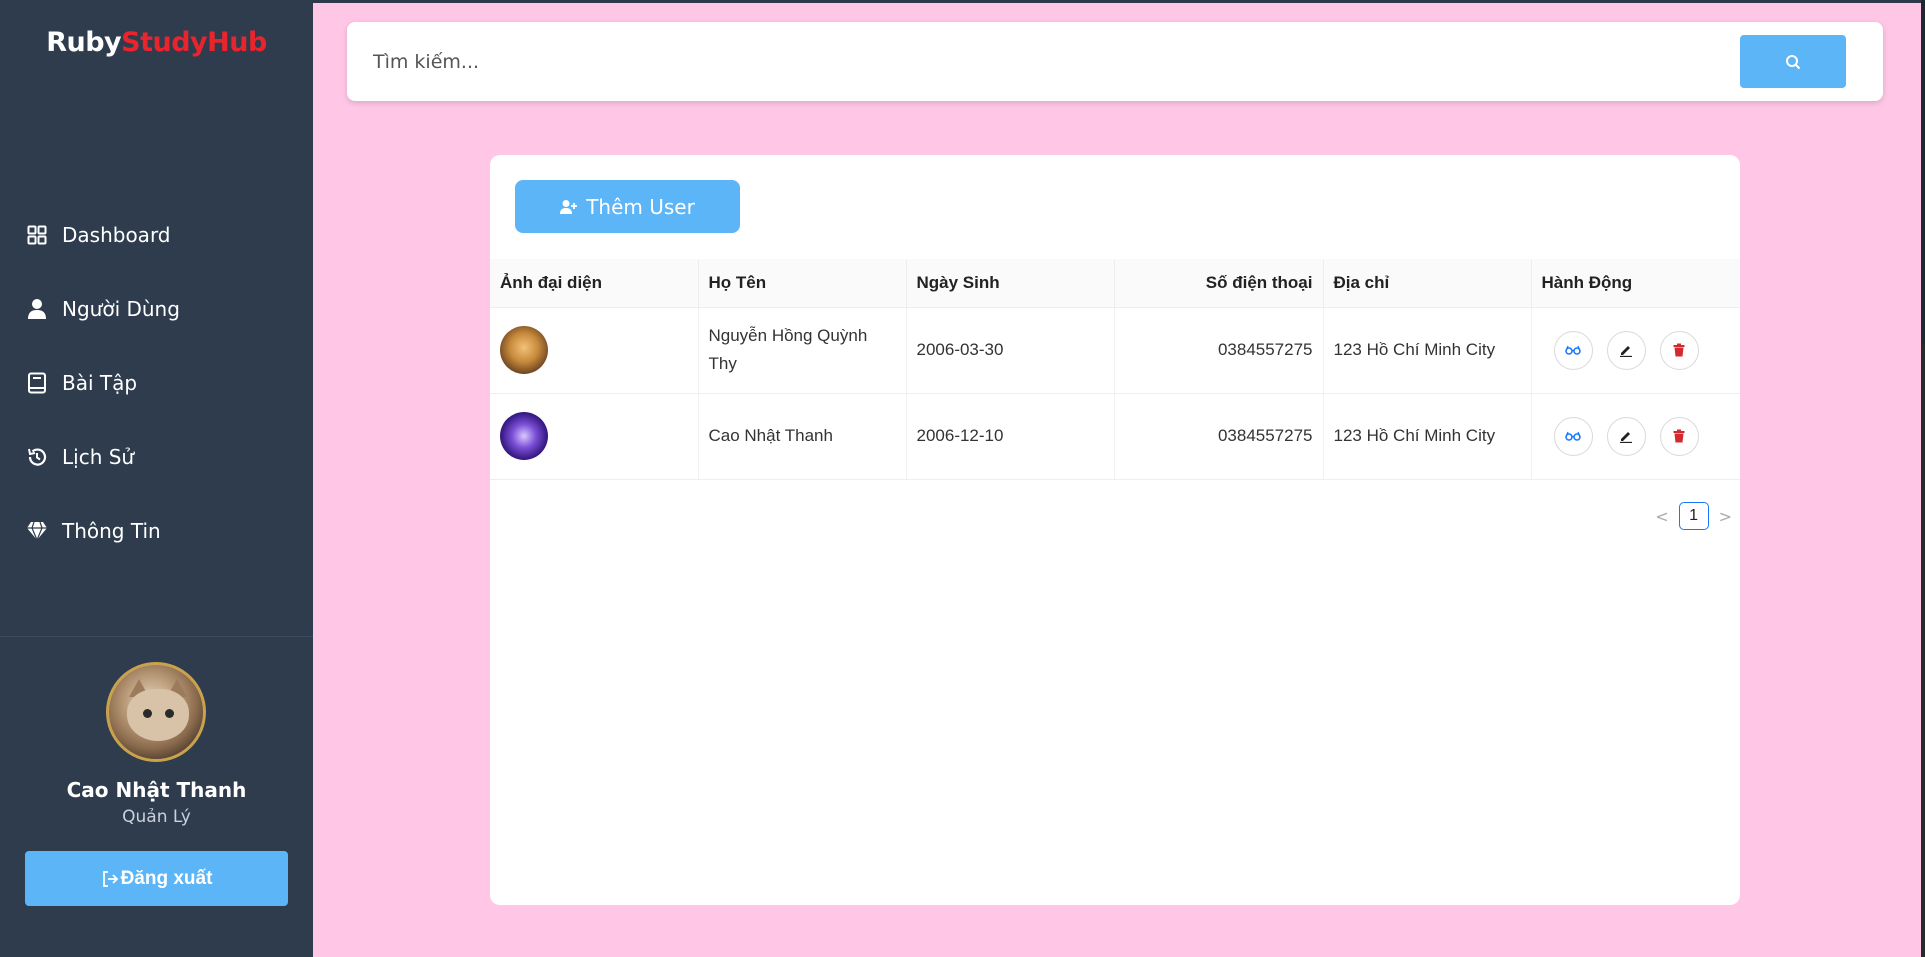  What do you see at coordinates (1635, 283) in the screenshot?
I see `header-actions: Hành Động` at bounding box center [1635, 283].